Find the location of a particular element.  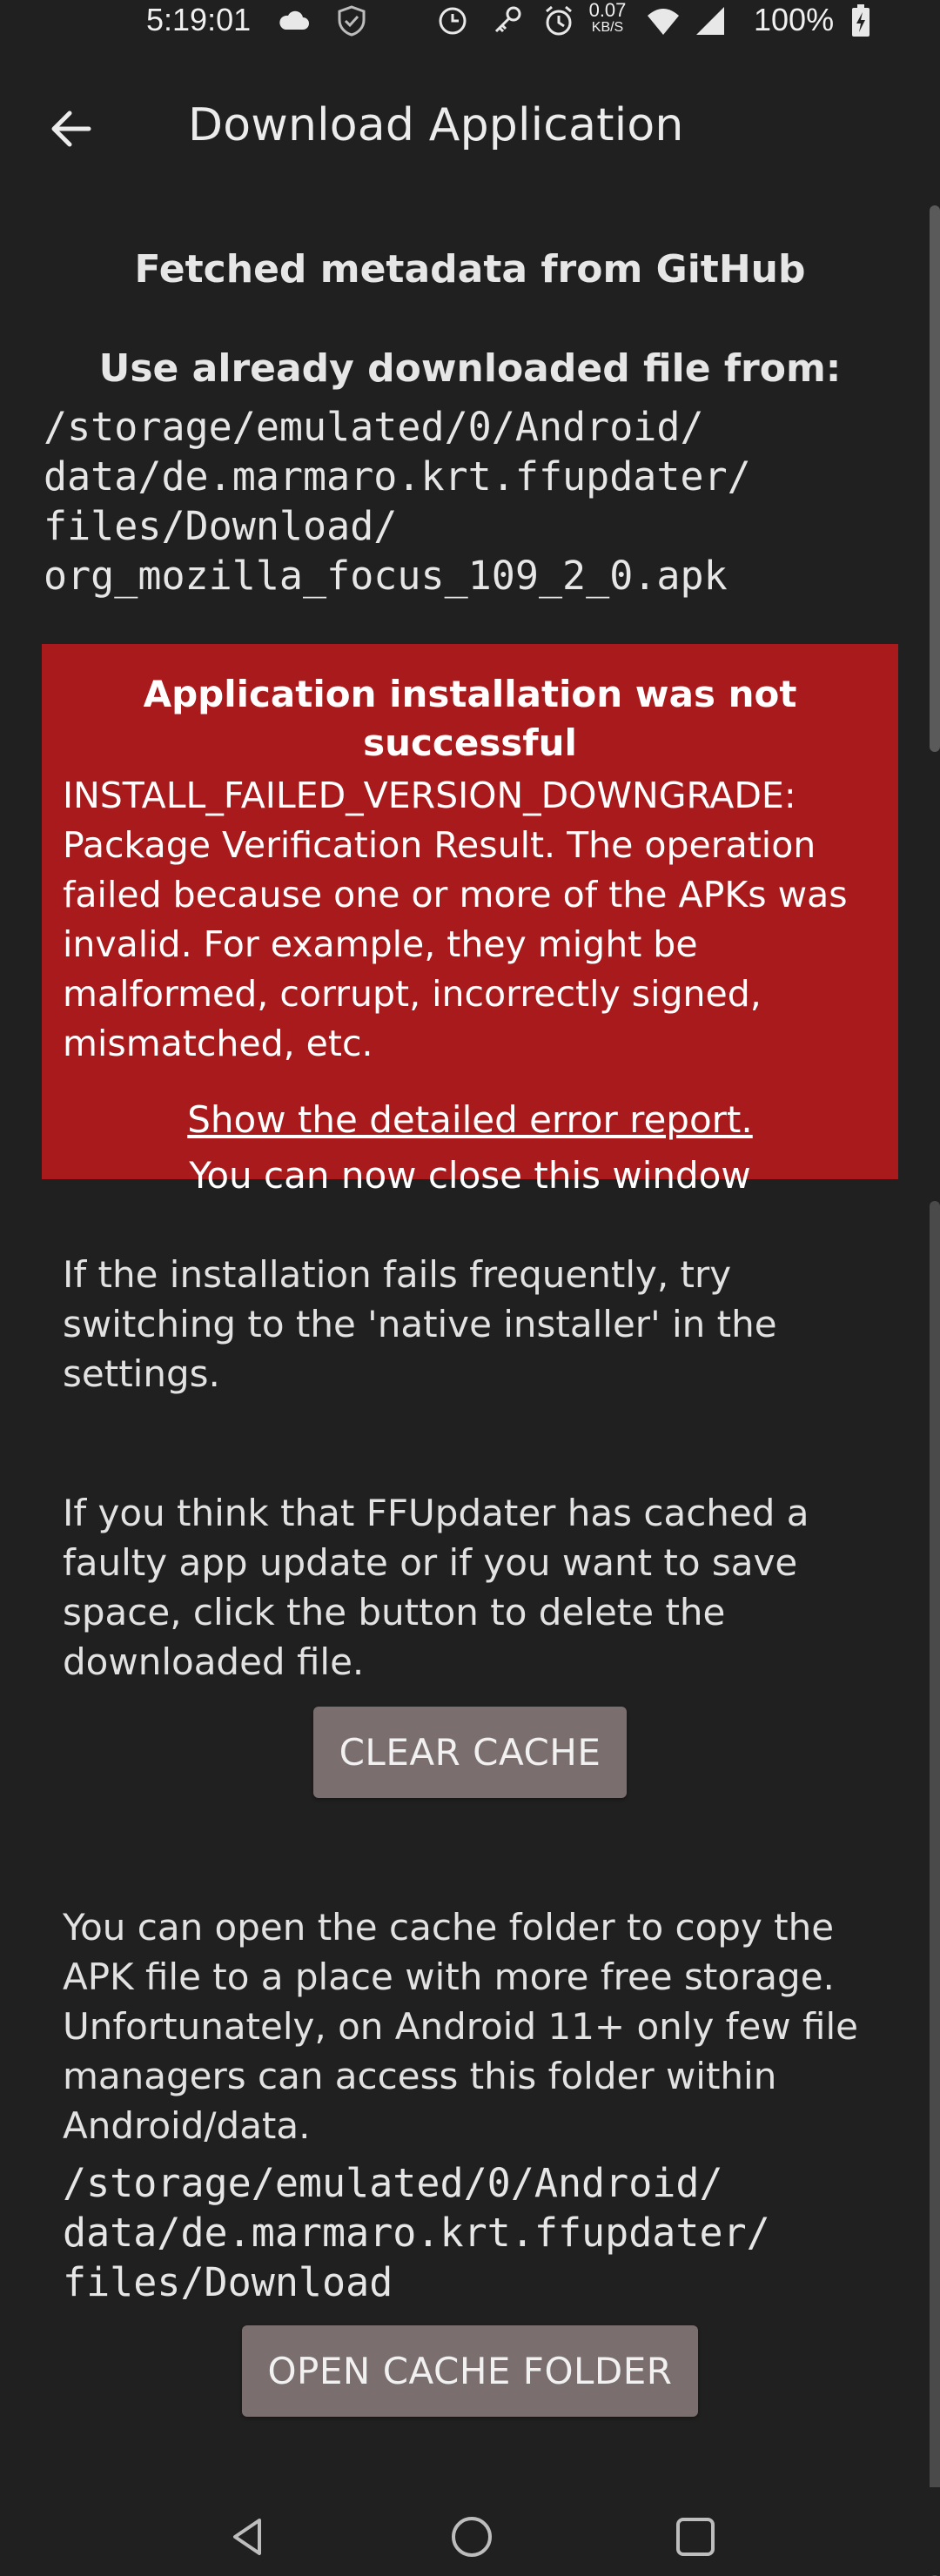

battery-charging-icon is located at coordinates (861, 20).